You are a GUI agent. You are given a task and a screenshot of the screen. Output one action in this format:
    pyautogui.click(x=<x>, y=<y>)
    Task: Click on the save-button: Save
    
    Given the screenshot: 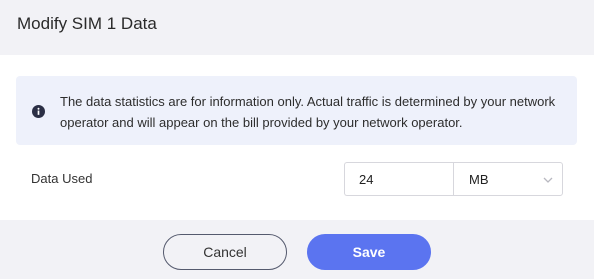 What is the action you would take?
    pyautogui.click(x=369, y=252)
    